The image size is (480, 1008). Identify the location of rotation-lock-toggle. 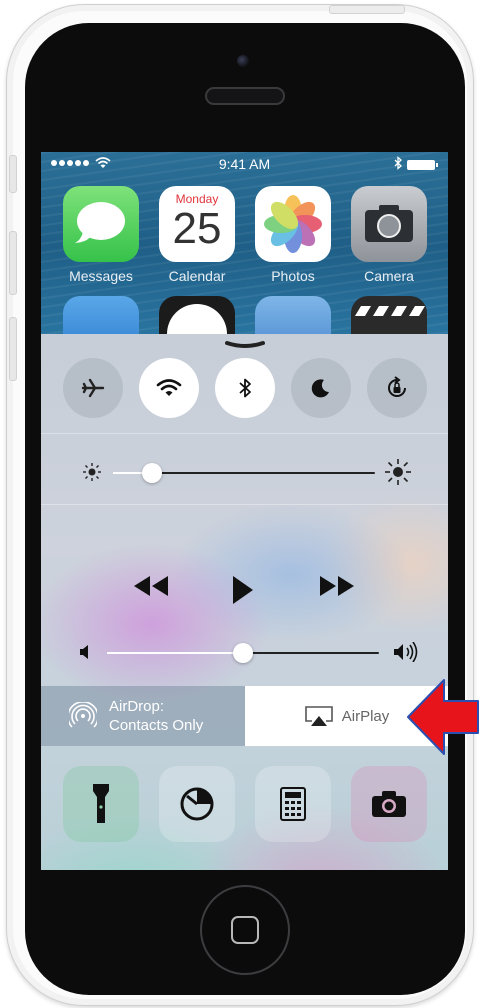
(397, 388).